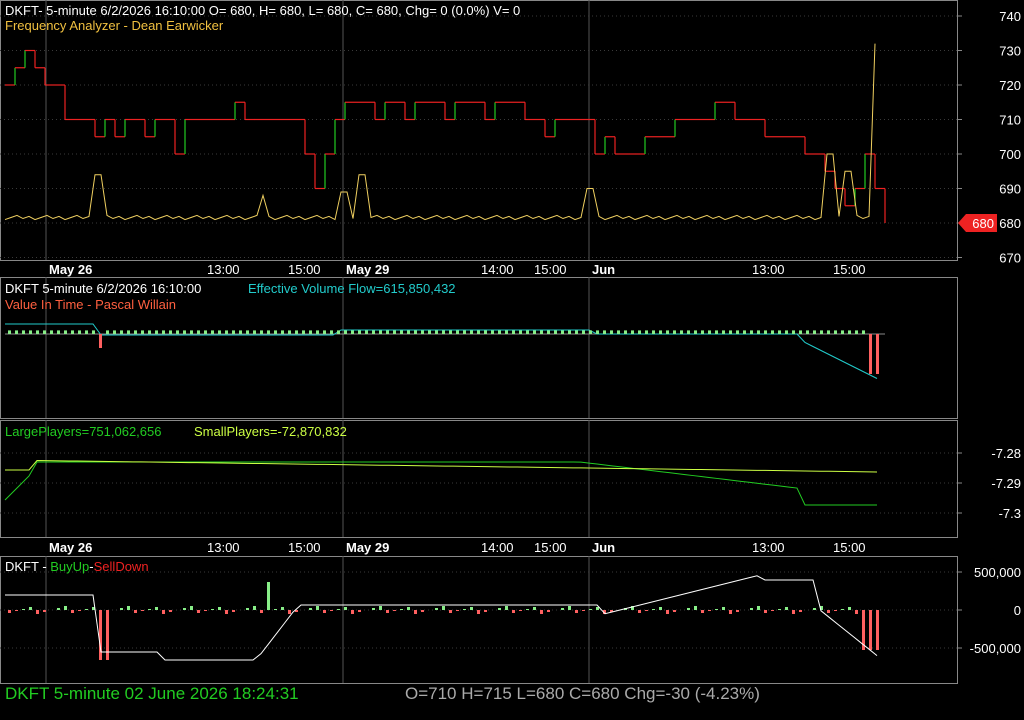  I want to click on time-label-mid: 13:00, so click(223, 547).